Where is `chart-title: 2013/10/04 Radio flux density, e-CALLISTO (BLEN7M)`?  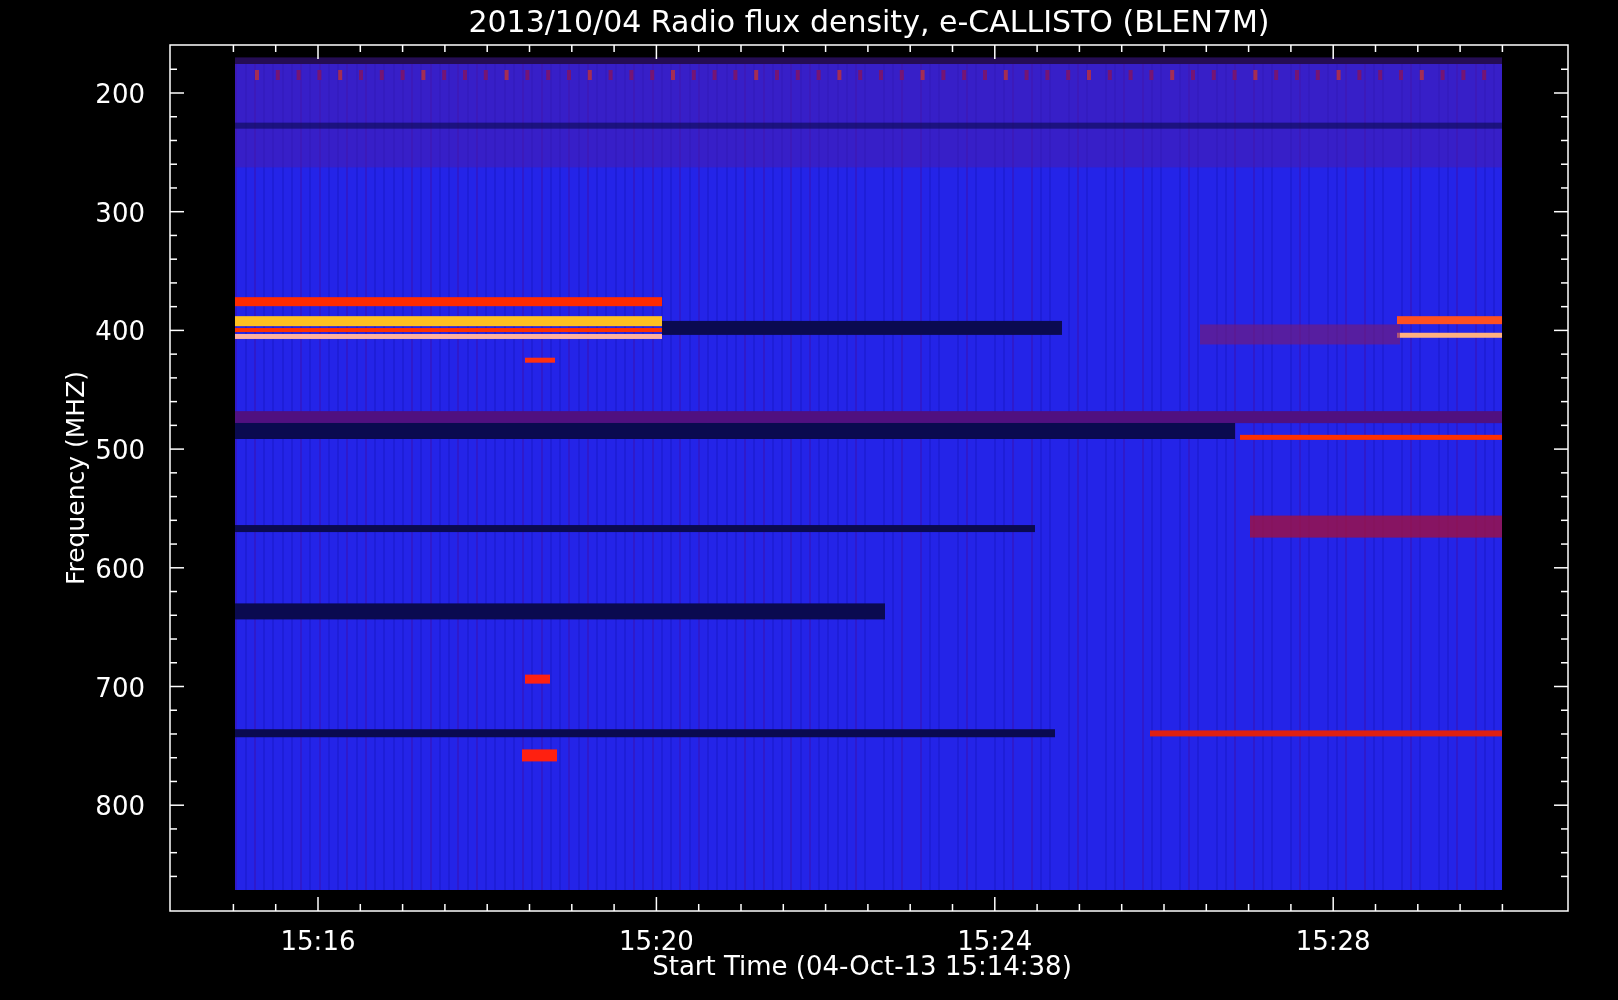 chart-title: 2013/10/04 Radio flux density, e-CALLISTO (BLEN7M) is located at coordinates (869, 21).